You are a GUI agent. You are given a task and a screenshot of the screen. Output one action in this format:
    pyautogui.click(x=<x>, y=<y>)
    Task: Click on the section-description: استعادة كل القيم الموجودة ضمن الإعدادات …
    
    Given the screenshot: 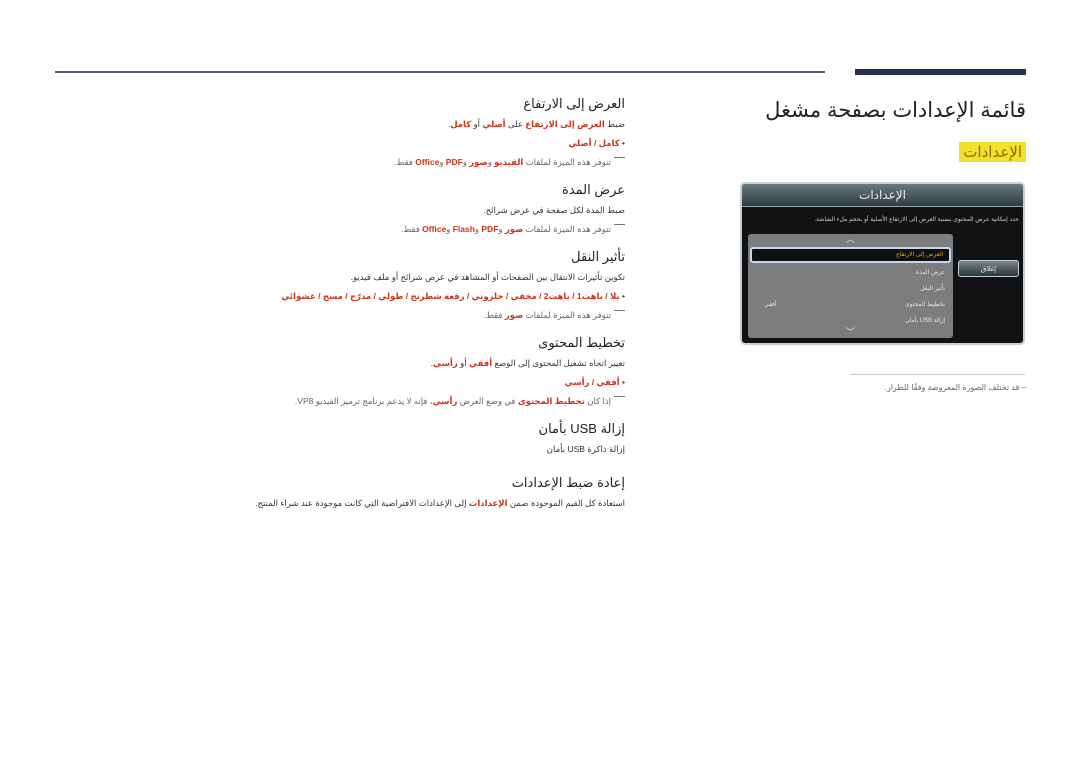 What is the action you would take?
    pyautogui.click(x=425, y=503)
    